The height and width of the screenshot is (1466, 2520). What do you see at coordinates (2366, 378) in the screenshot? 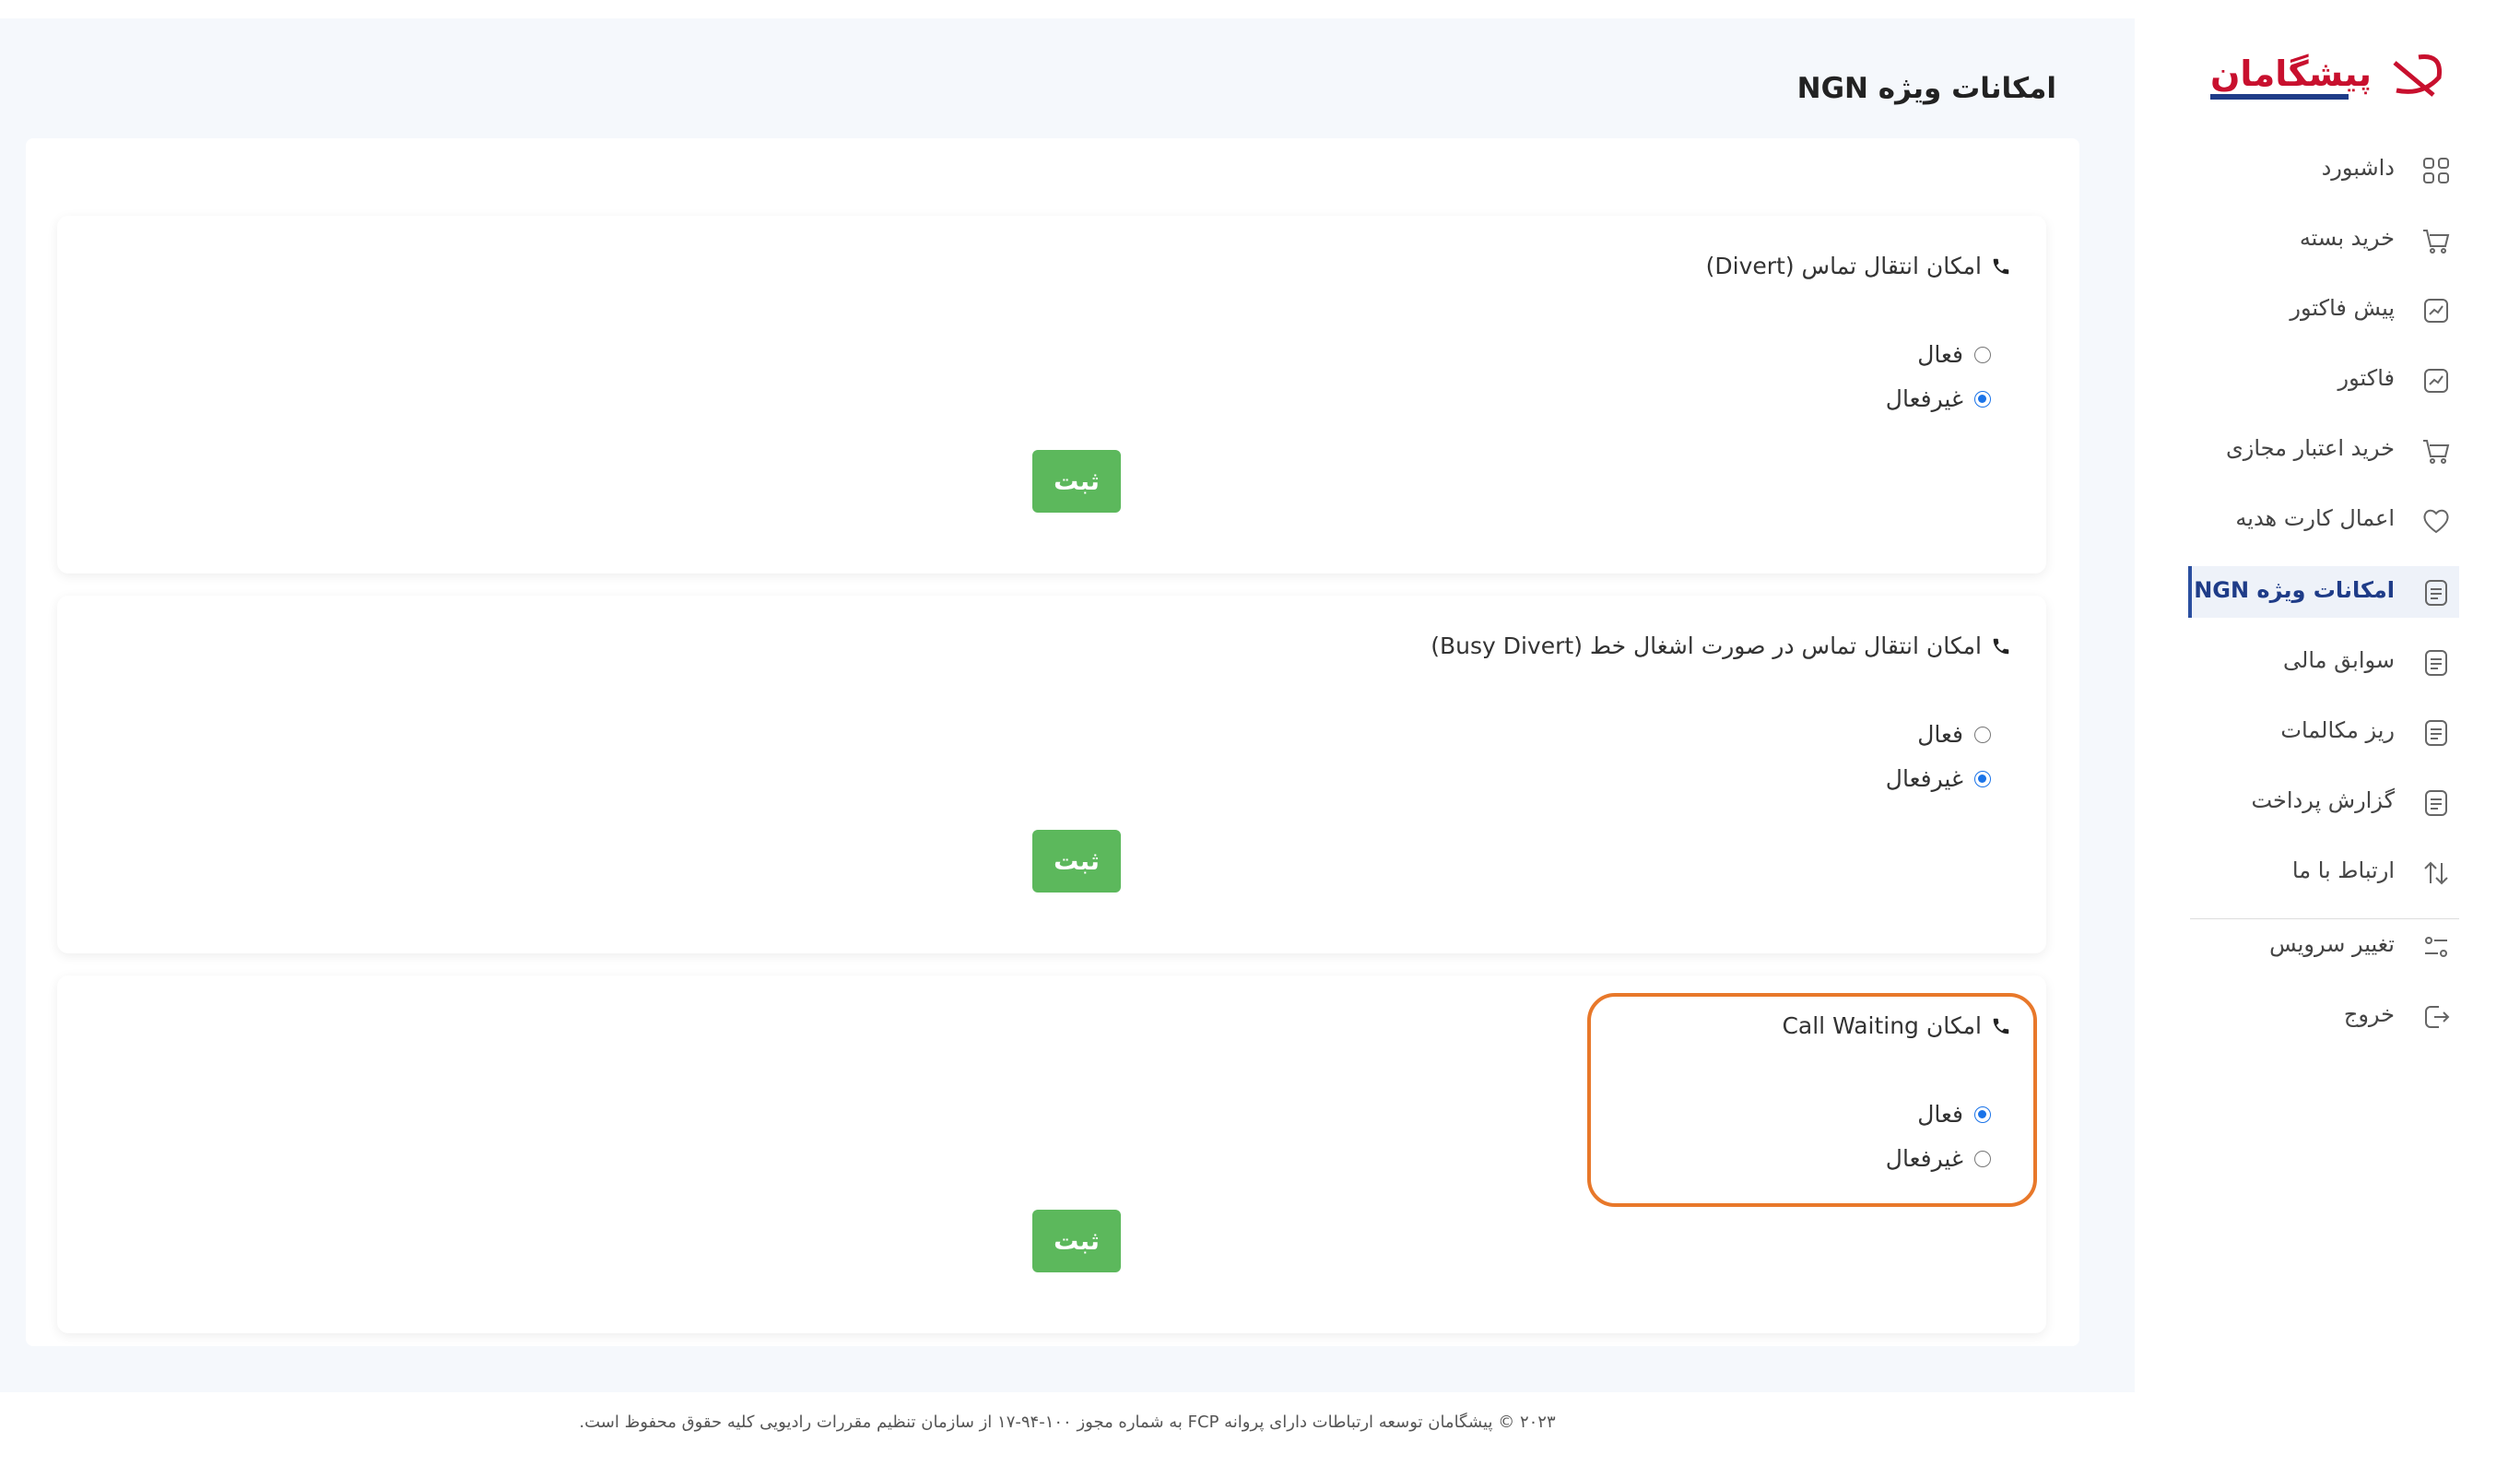
I see `sidebar-item-label: فاکتور` at bounding box center [2366, 378].